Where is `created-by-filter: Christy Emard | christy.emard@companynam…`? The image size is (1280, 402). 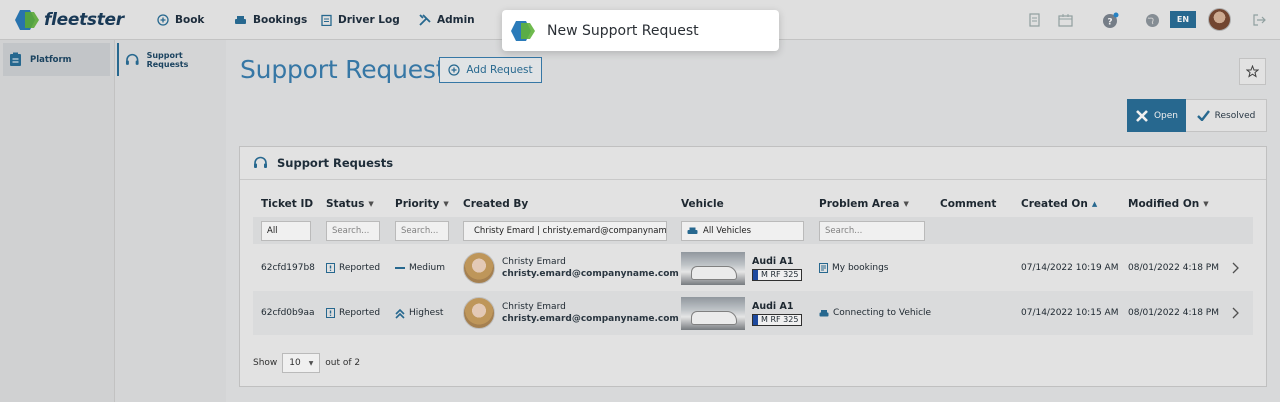
created-by-filter: Christy Emard | christy.emard@companynam… is located at coordinates (565, 231).